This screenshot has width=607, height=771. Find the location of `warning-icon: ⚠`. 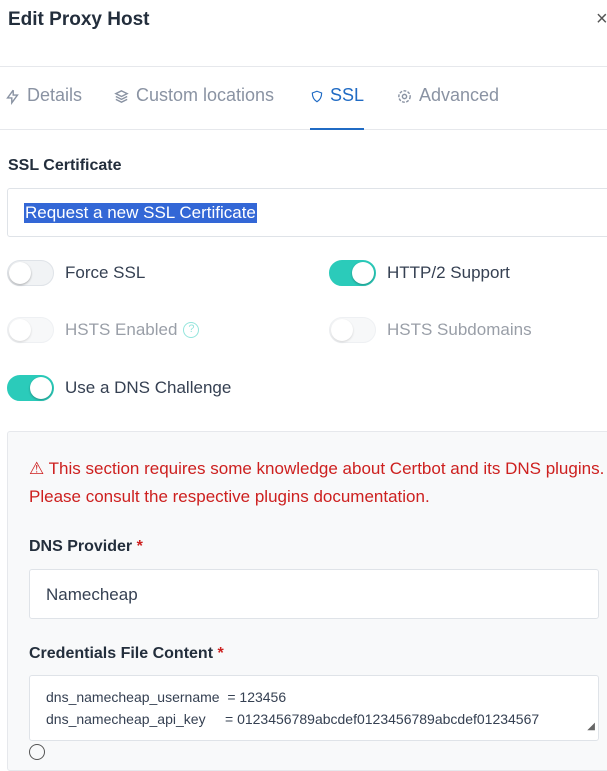

warning-icon: ⚠ is located at coordinates (37, 468).